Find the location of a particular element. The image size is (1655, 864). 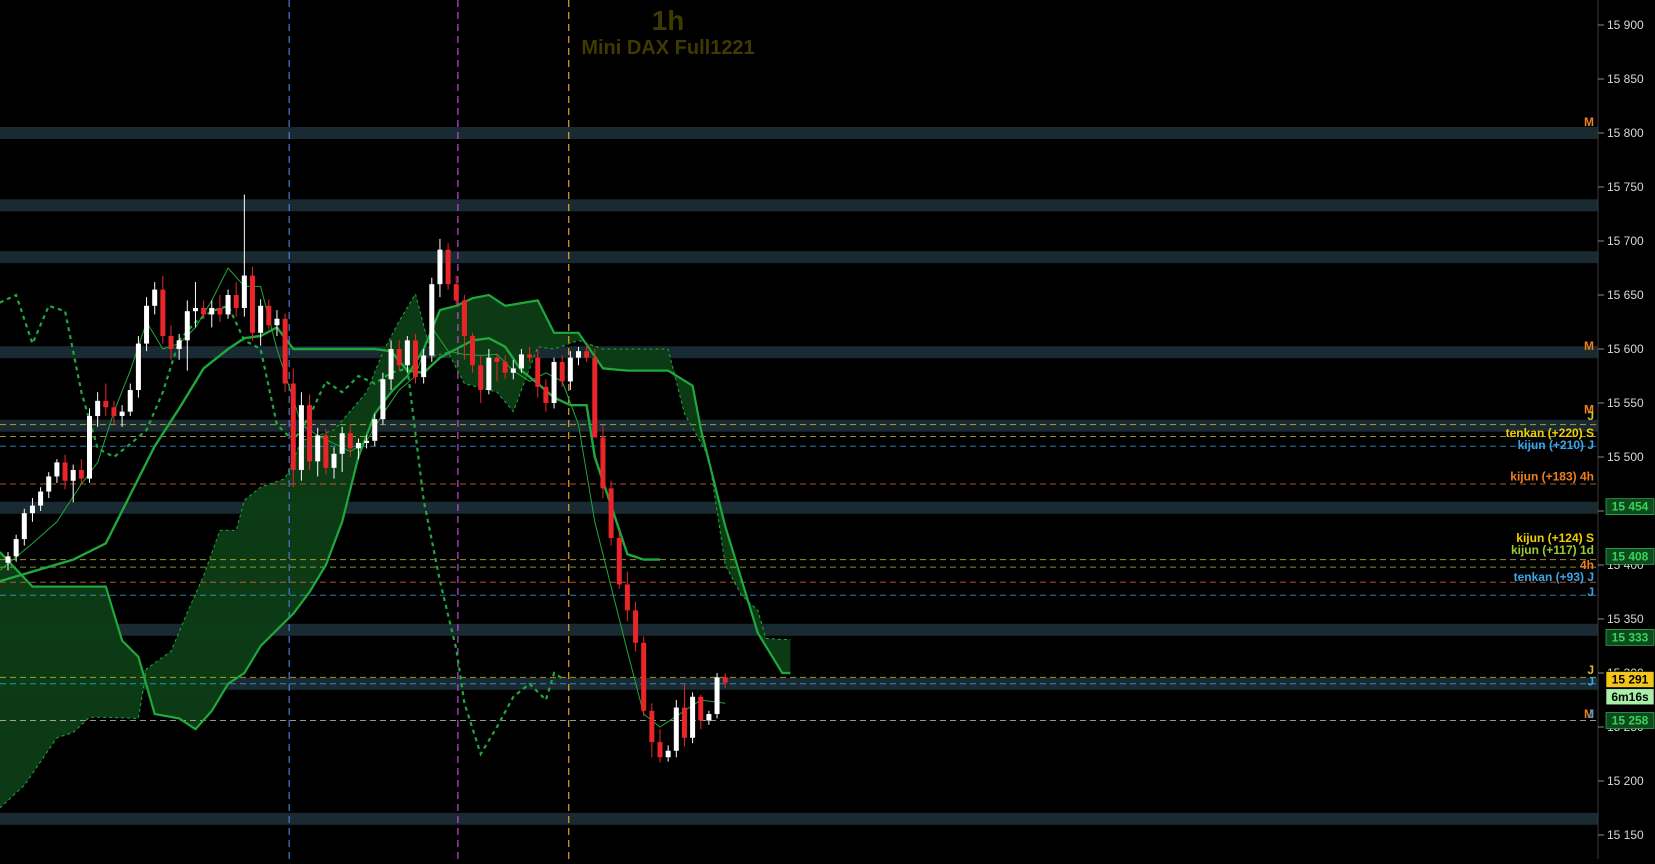

price-badge: 15 408 is located at coordinates (1630, 556).